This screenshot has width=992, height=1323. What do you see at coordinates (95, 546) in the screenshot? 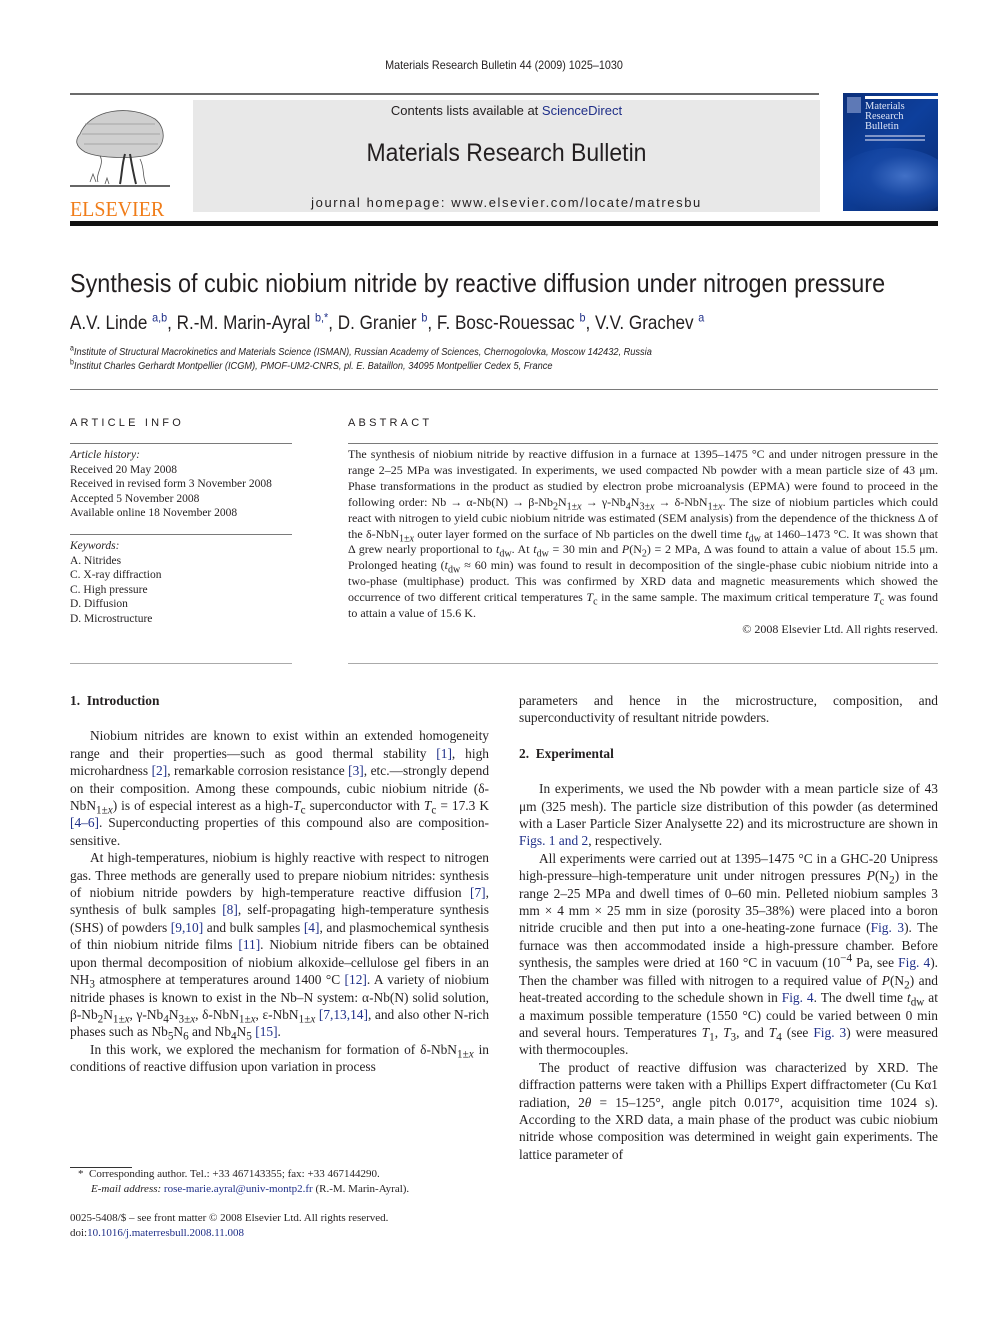
I see `keywords-label: Keywords:` at bounding box center [95, 546].